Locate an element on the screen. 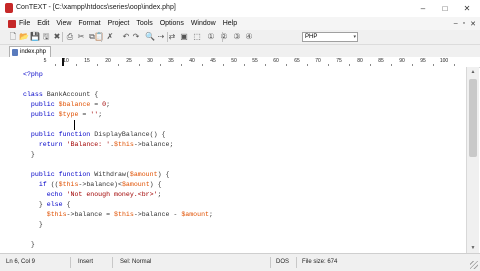  resize-grip is located at coordinates (474, 265).